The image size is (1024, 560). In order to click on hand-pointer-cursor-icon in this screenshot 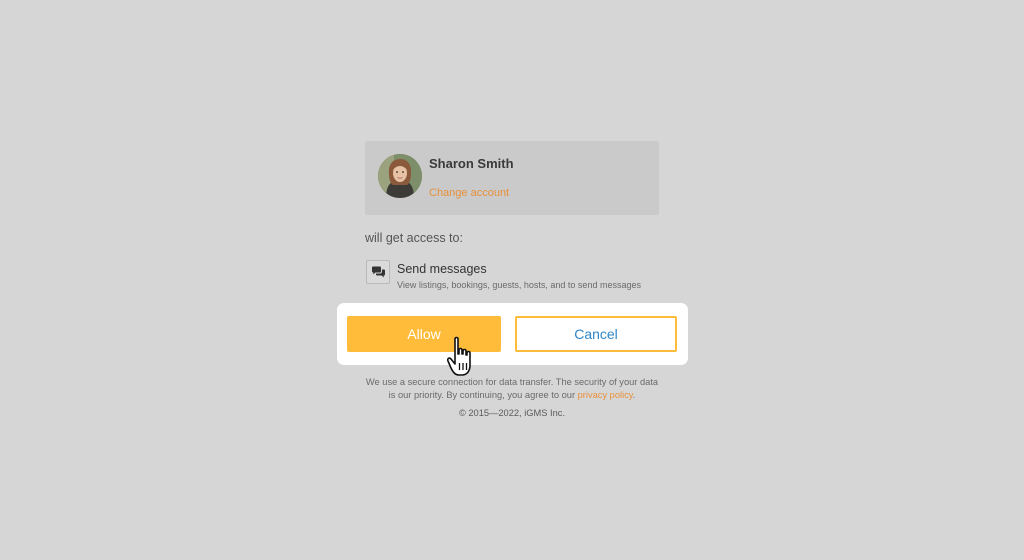, I will do `click(459, 356)`.